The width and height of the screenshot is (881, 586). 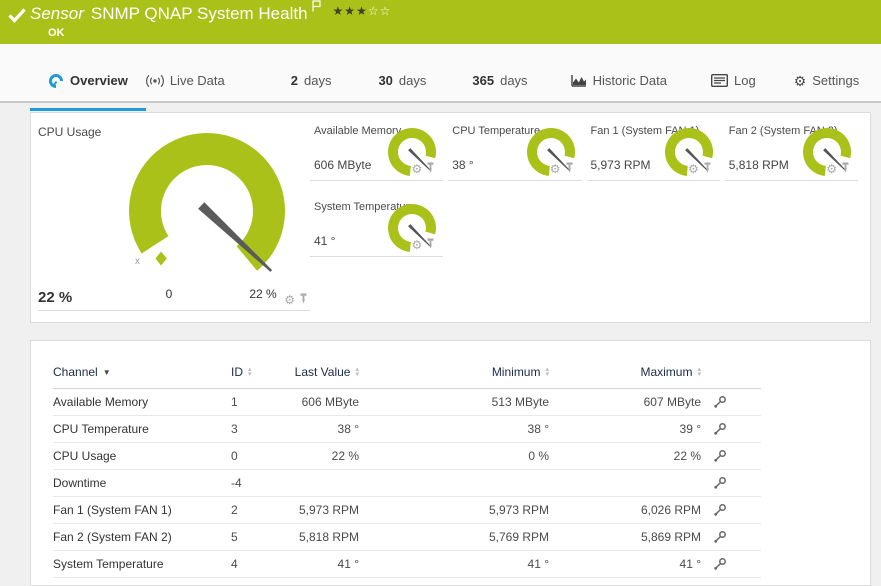 I want to click on maximum-value: 41 °, so click(x=625, y=564).